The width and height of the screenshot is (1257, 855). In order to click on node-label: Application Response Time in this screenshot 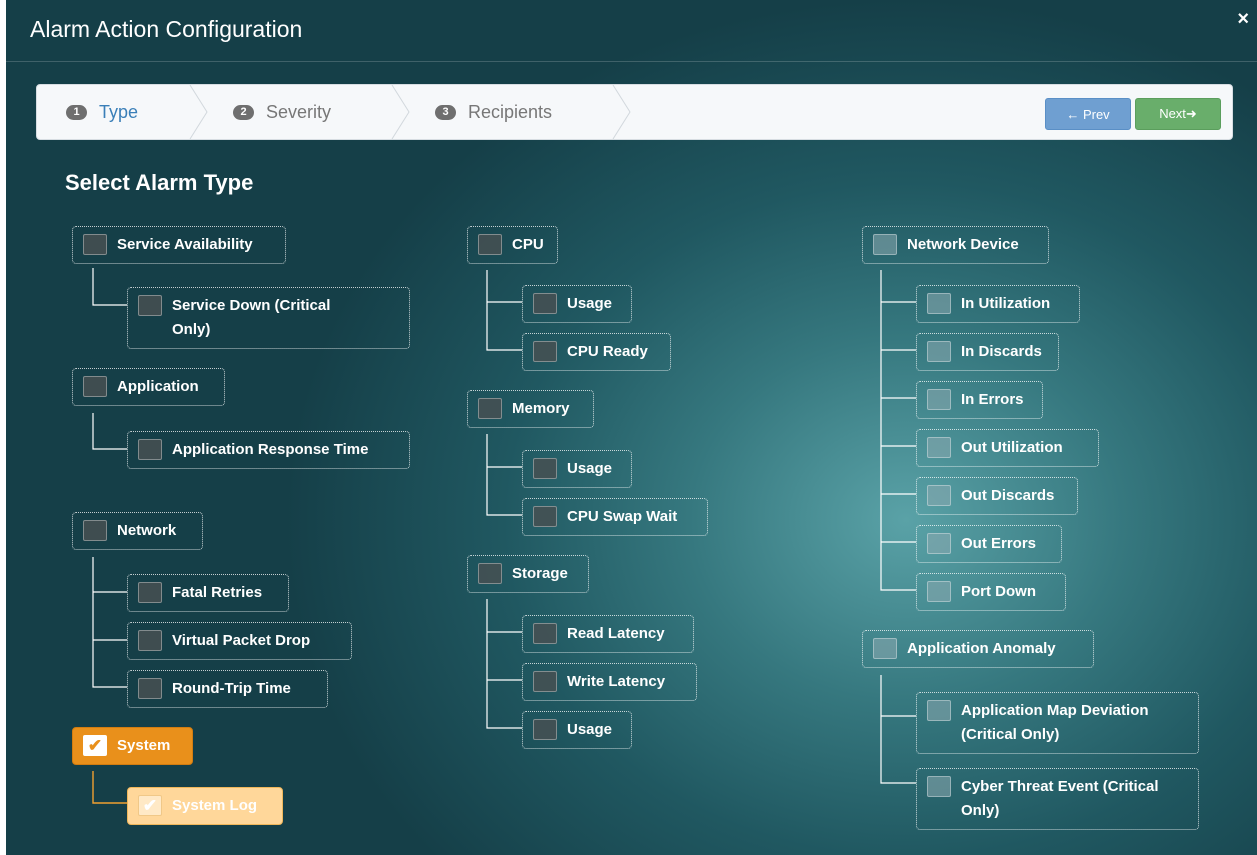, I will do `click(270, 449)`.